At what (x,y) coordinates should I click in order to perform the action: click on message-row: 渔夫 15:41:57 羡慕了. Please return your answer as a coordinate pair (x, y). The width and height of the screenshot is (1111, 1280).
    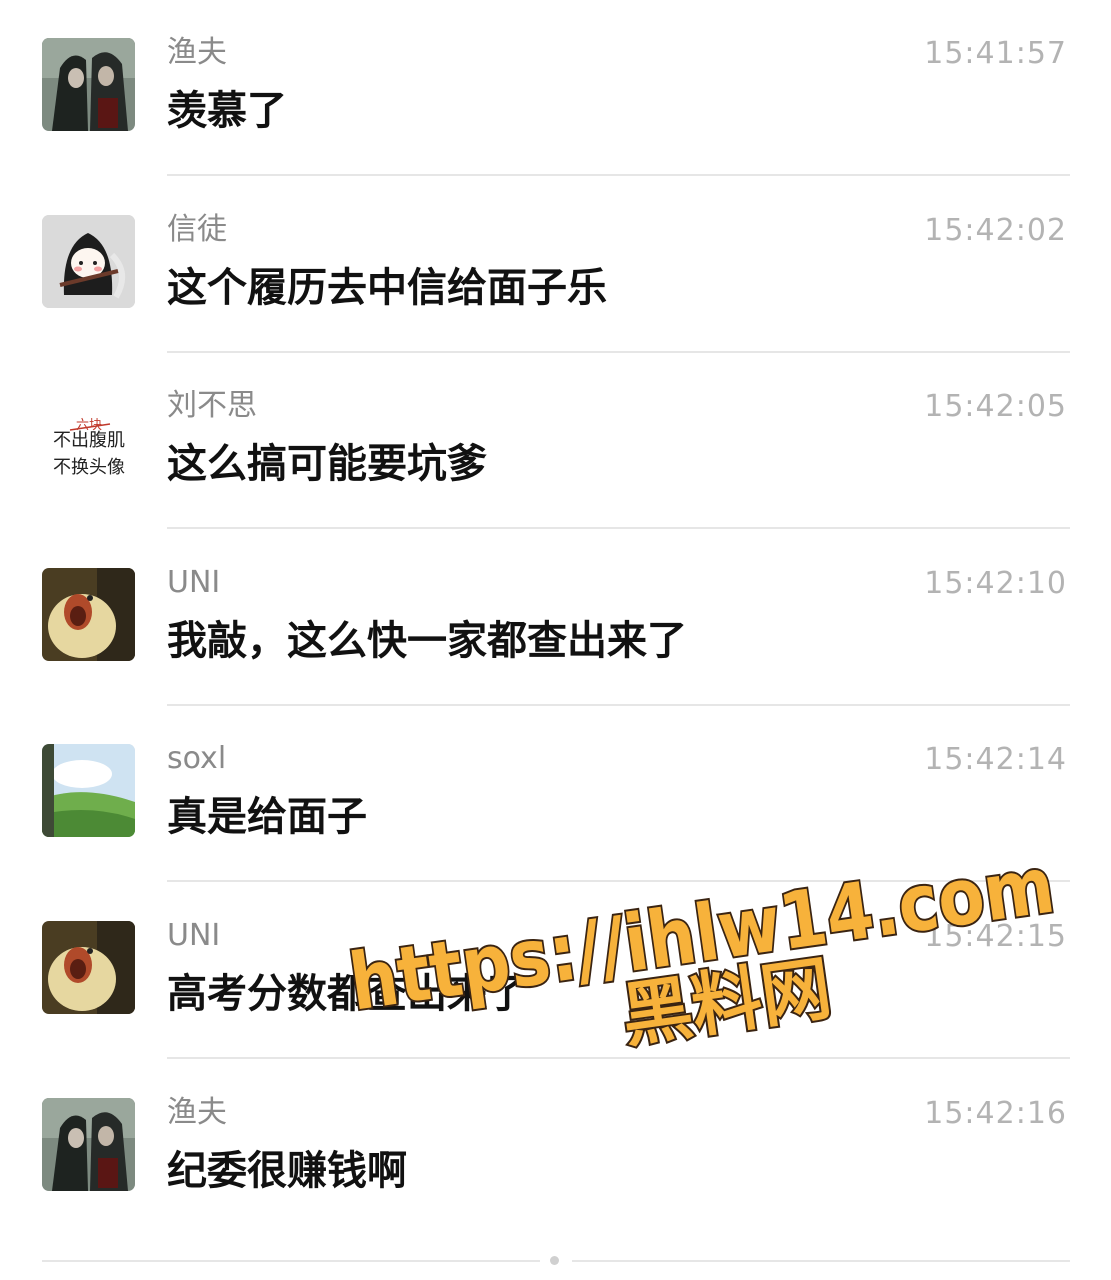
    Looking at the image, I should click on (555, 88).